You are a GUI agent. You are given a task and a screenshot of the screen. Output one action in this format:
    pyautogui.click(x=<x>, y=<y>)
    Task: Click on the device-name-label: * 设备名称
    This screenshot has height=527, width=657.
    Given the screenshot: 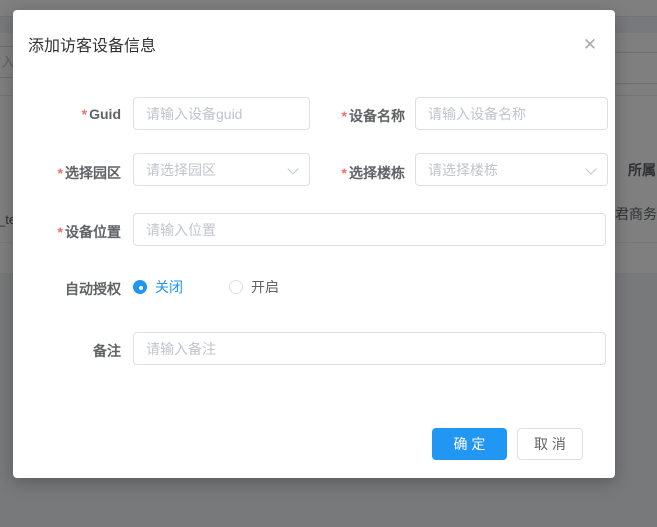 What is the action you would take?
    pyautogui.click(x=373, y=116)
    